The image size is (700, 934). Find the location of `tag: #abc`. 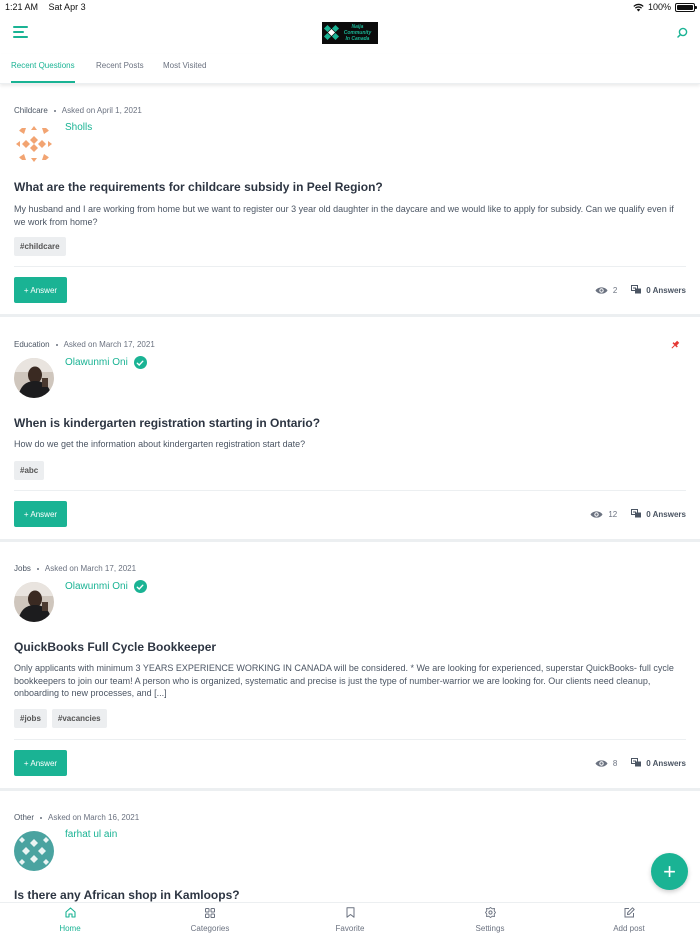

tag: #abc is located at coordinates (29, 470).